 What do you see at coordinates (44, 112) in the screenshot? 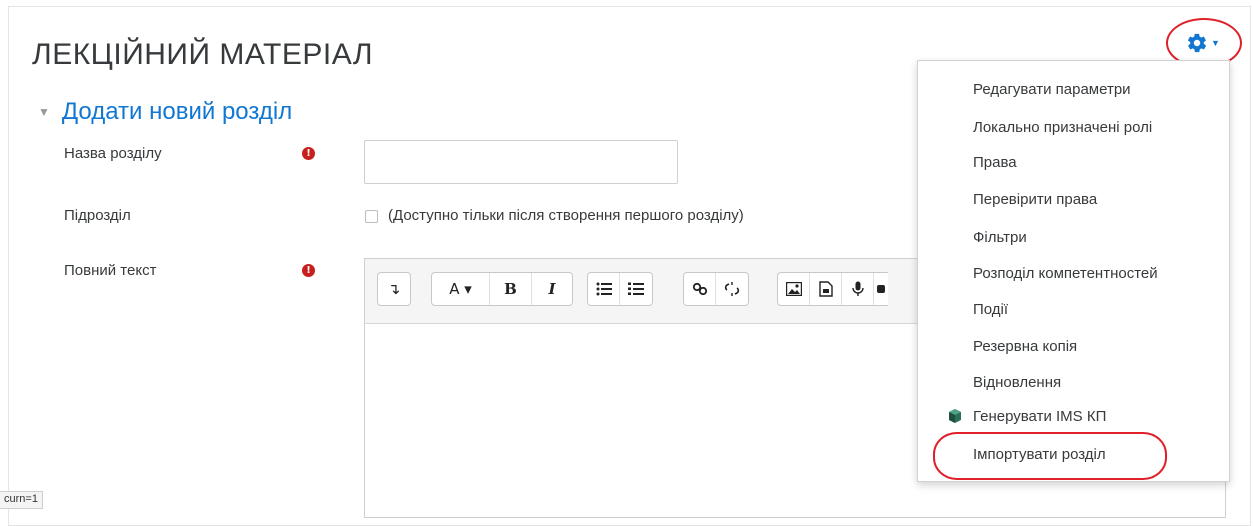
I see `triangle-down-icon: ▼` at bounding box center [44, 112].